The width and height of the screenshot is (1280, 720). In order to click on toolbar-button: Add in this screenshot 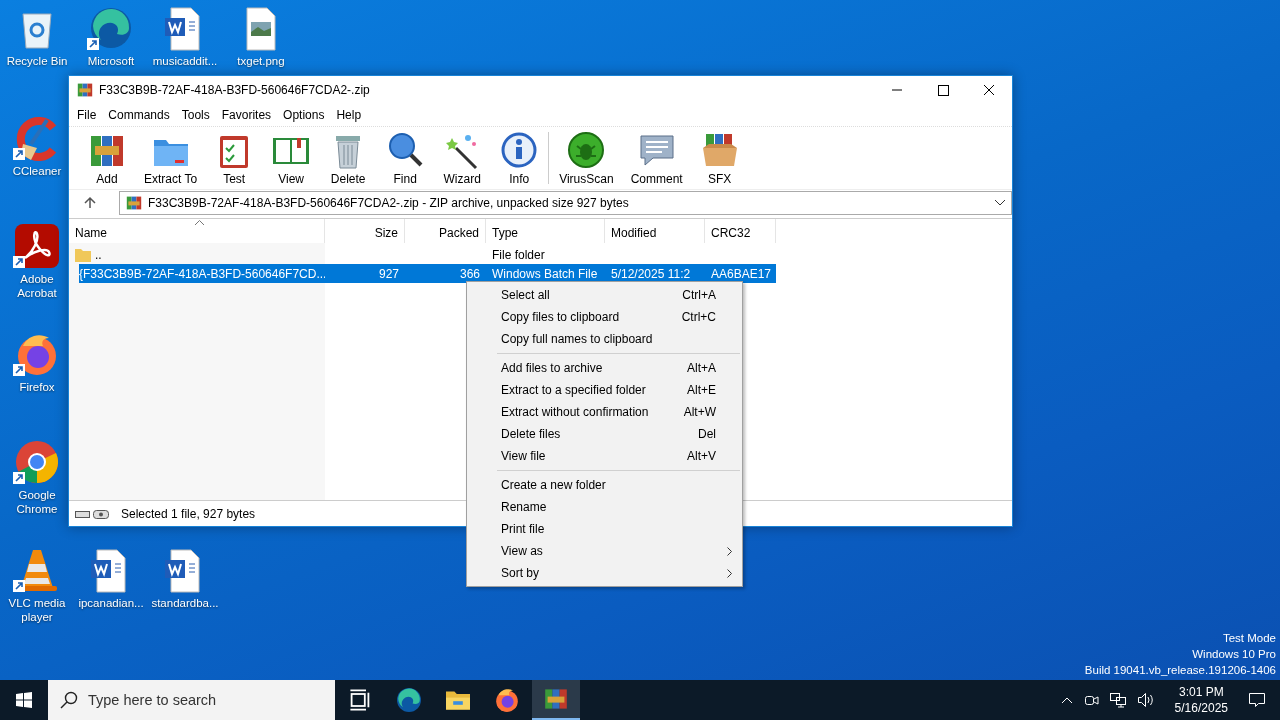, I will do `click(107, 158)`.